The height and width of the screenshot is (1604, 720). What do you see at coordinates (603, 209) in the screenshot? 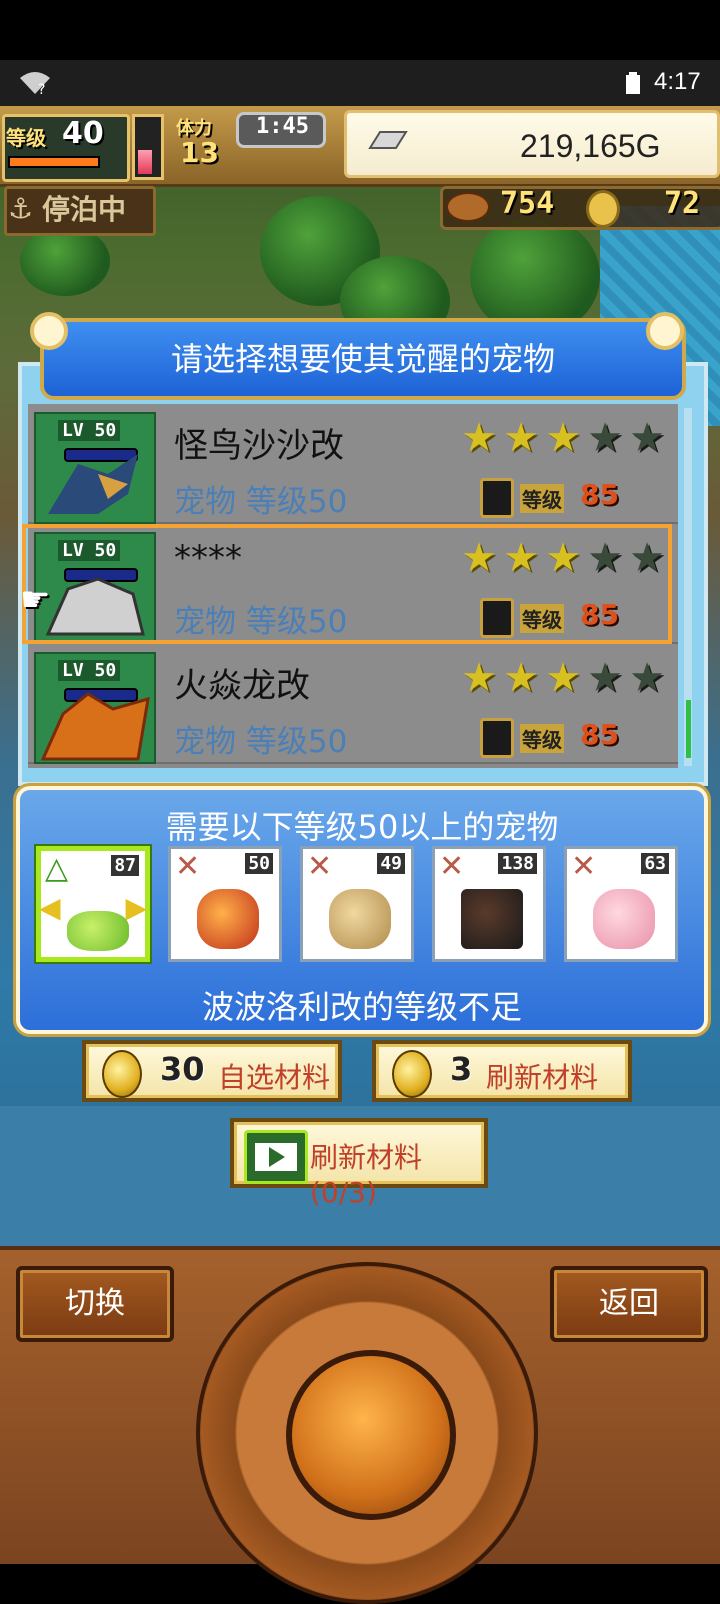
I see `medal-icon` at bounding box center [603, 209].